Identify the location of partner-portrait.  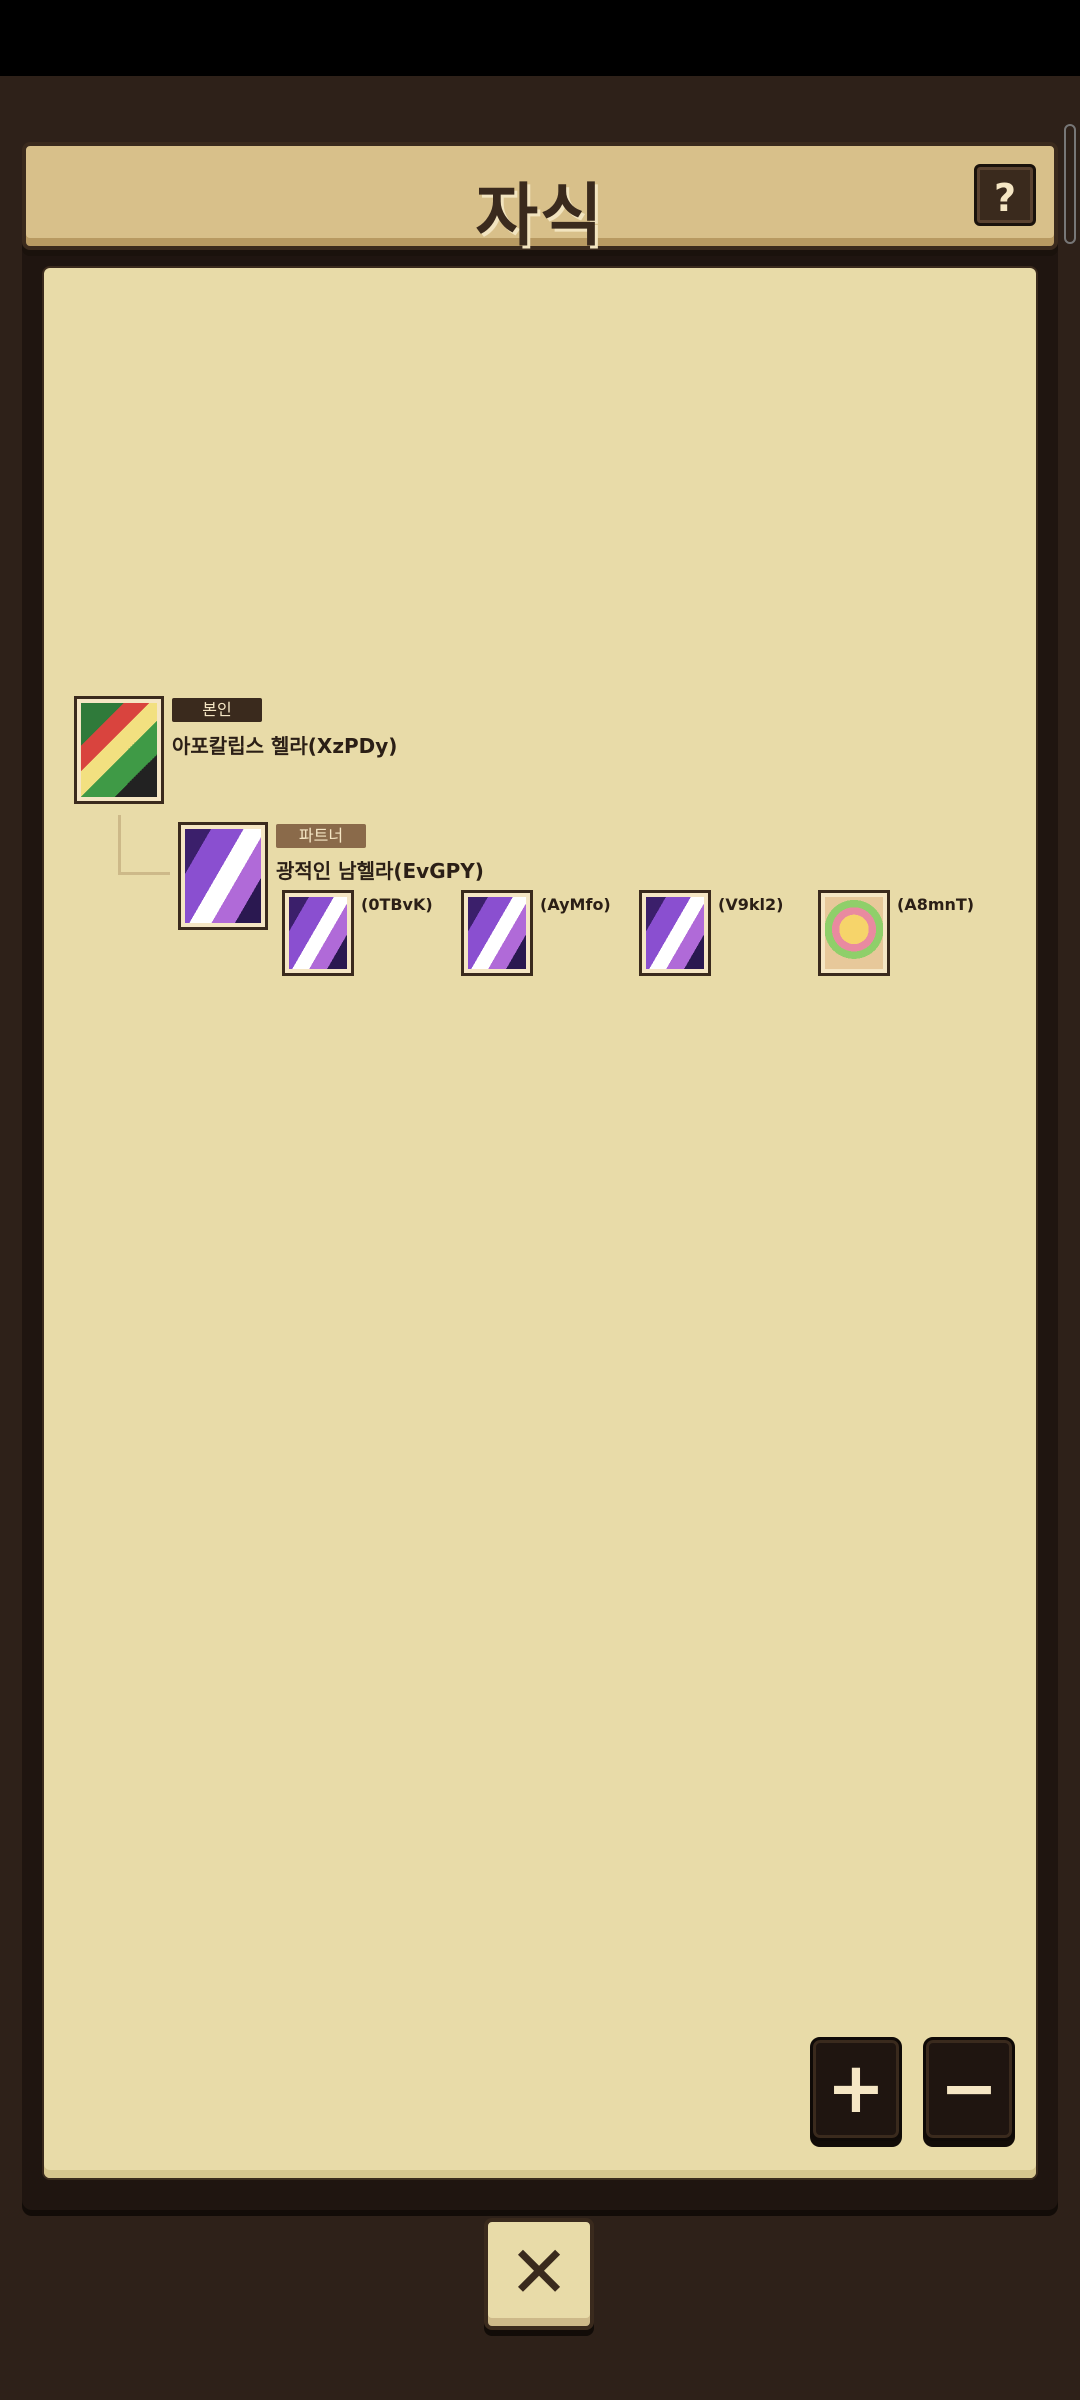
(223, 876).